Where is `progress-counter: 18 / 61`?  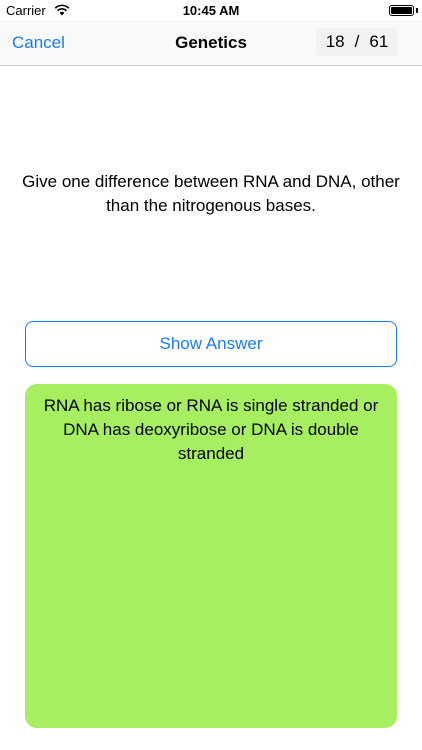 progress-counter: 18 / 61 is located at coordinates (357, 42).